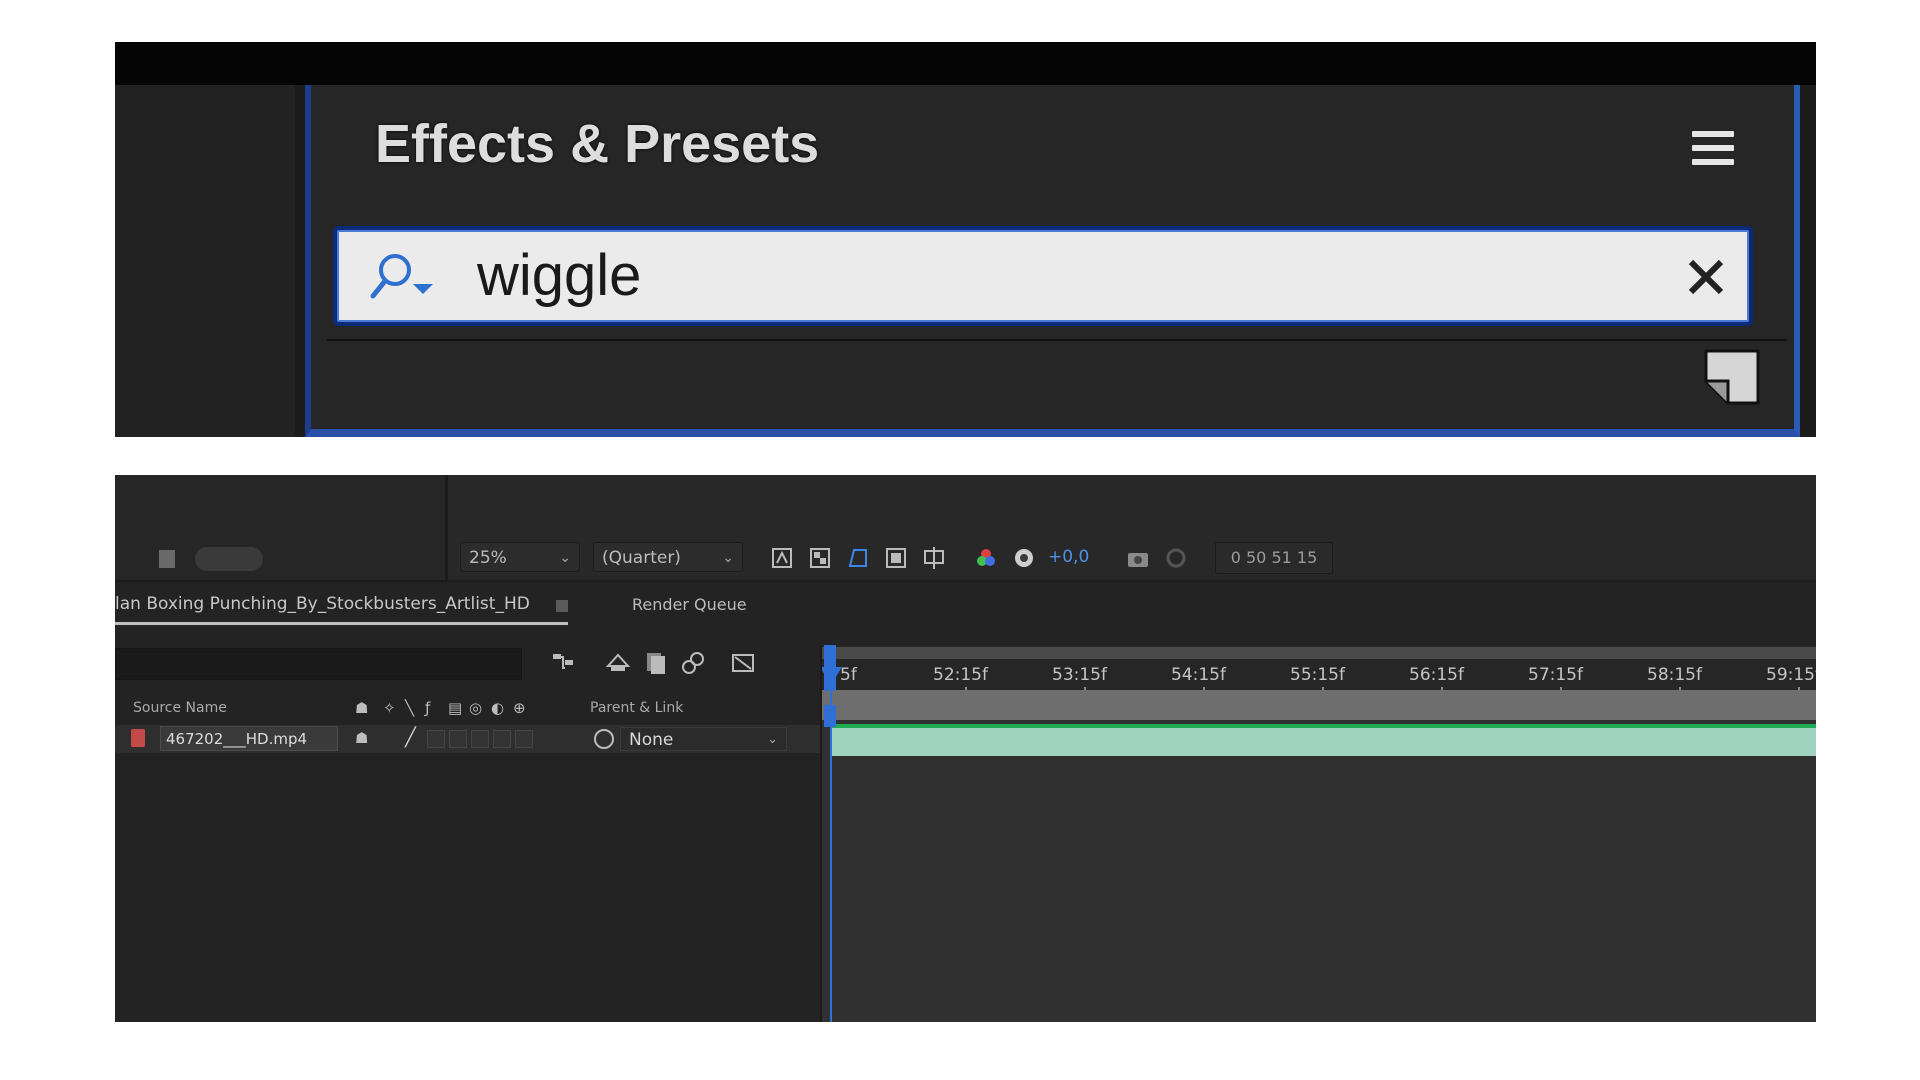  What do you see at coordinates (1706, 277) in the screenshot?
I see `close-icon` at bounding box center [1706, 277].